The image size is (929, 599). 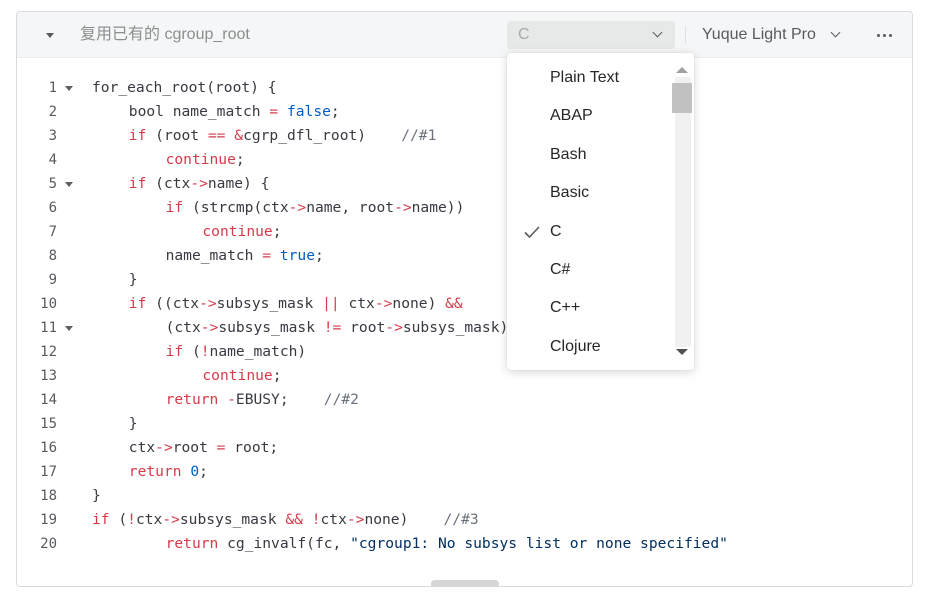 I want to click on language-select: C, so click(x=591, y=35).